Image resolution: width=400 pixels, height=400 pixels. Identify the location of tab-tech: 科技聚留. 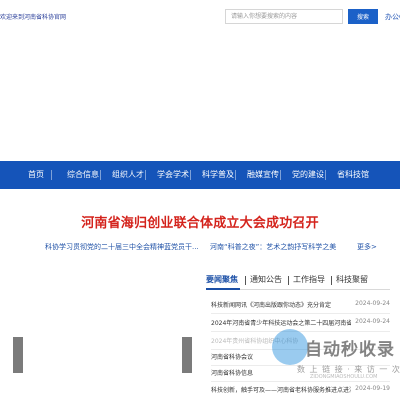
(352, 279).